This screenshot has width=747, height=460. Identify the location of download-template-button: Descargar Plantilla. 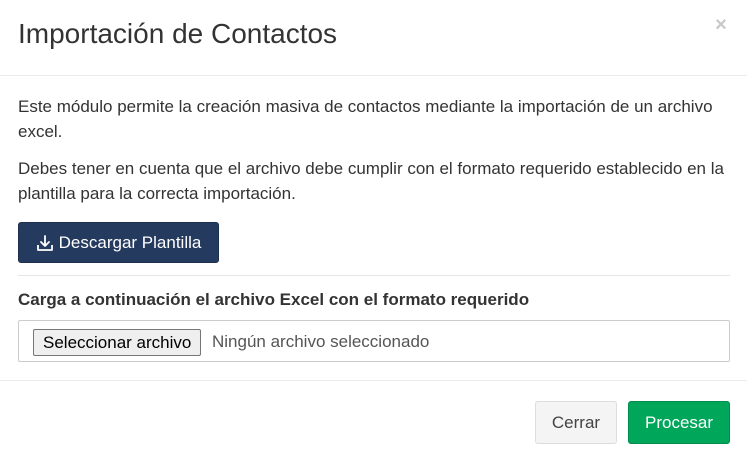
(118, 242).